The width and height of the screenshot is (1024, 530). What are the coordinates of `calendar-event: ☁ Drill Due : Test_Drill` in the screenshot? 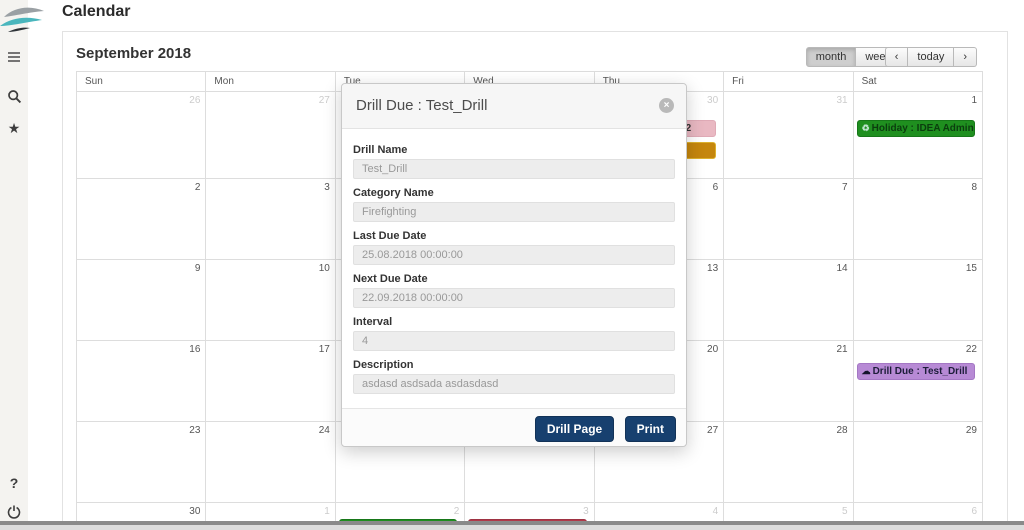 It's located at (915, 371).